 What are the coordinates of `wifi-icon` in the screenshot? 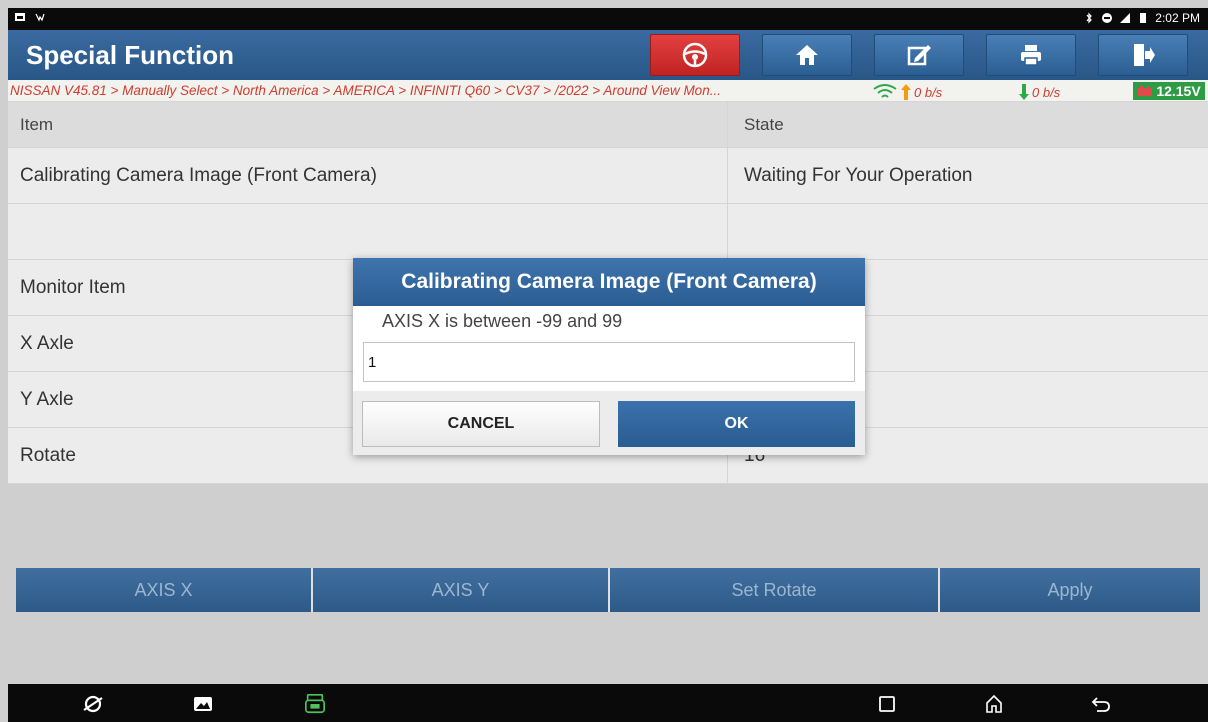 It's located at (885, 91).